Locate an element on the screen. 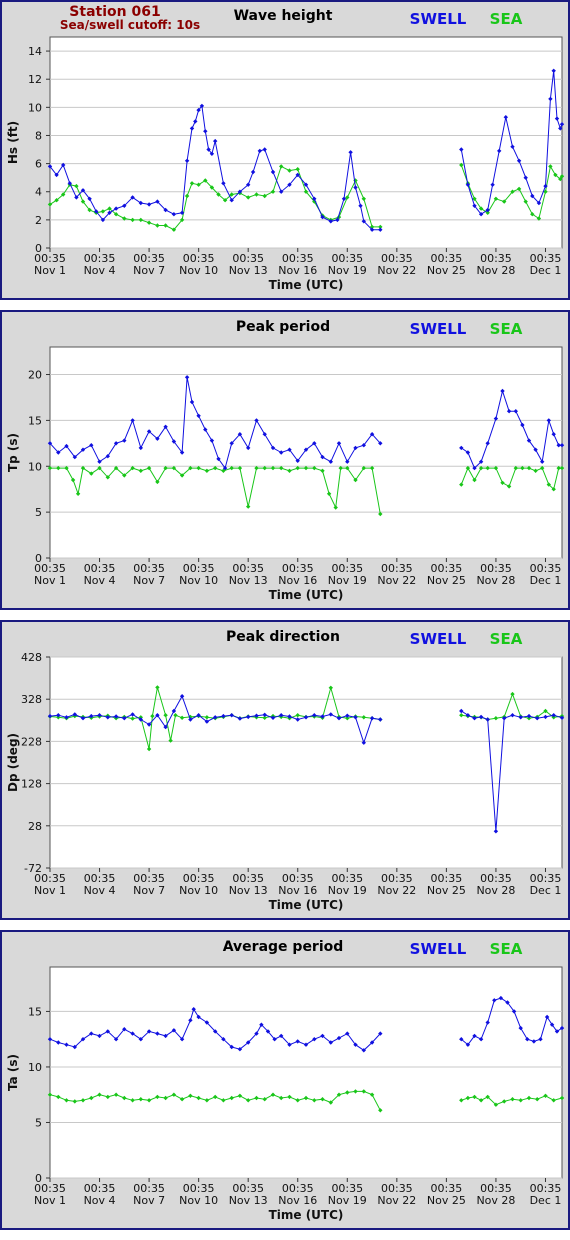  chart-title: Peak direction is located at coordinates (283, 637).